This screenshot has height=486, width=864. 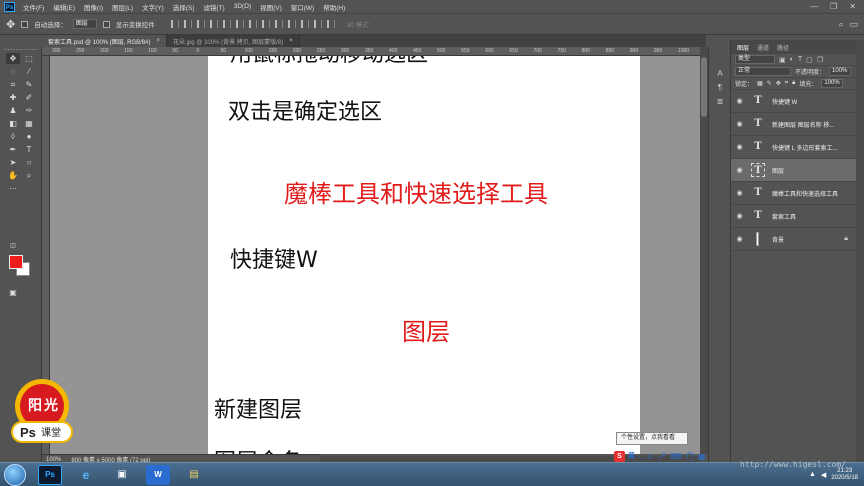 I want to click on more-tools-icon: ⋯, so click(x=13, y=188).